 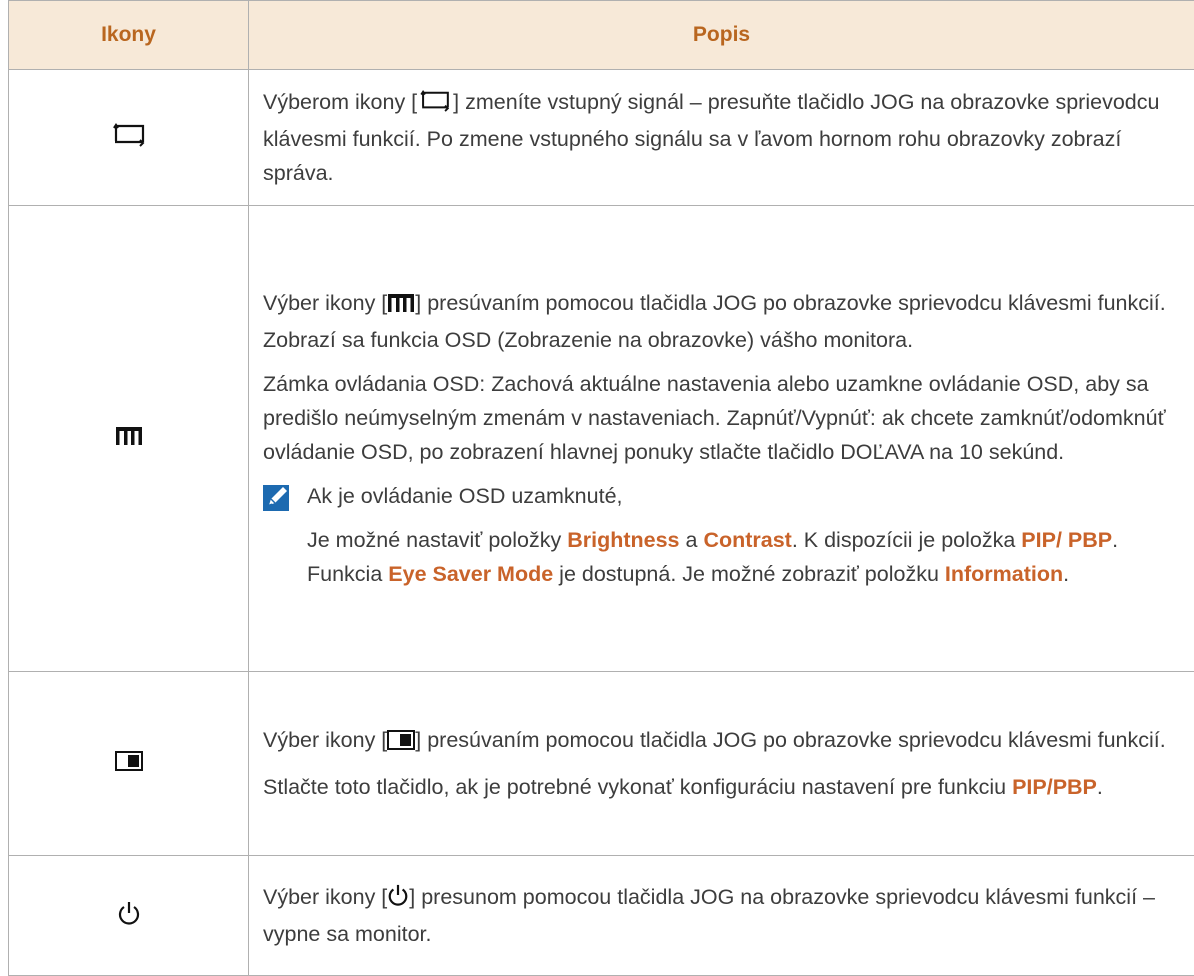 I want to click on note-line: Ak je ovládanie OSD uzamknuté,, so click(x=465, y=496).